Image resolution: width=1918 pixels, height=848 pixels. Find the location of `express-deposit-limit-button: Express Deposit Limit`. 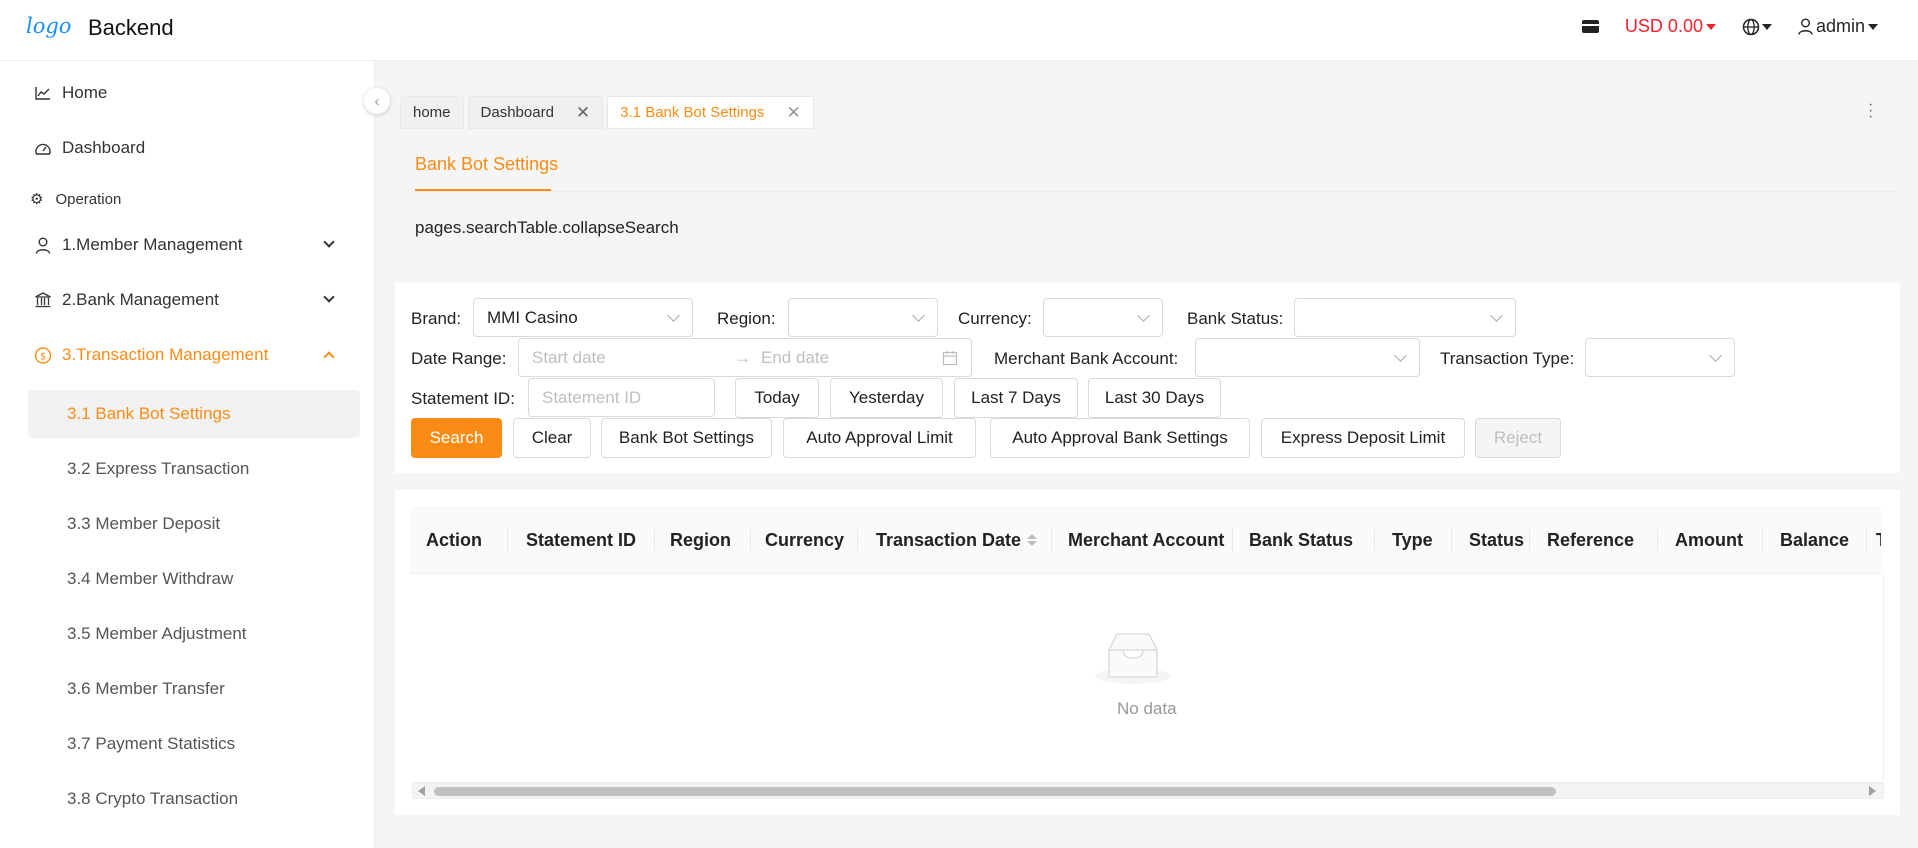

express-deposit-limit-button: Express Deposit Limit is located at coordinates (1363, 438).